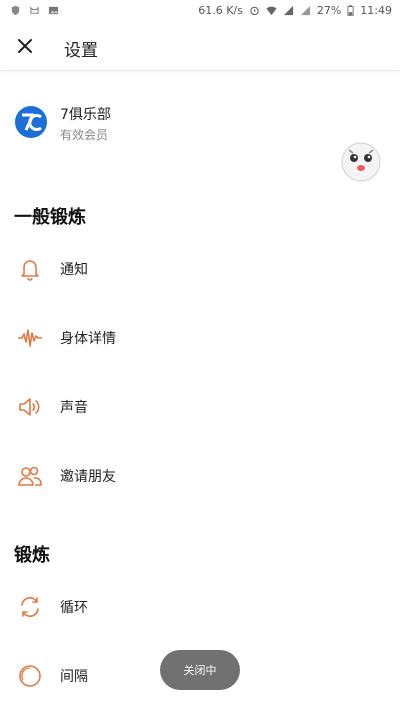 The height and width of the screenshot is (711, 400). Describe the element at coordinates (376, 10) in the screenshot. I see `clock-time: 11:49` at that location.